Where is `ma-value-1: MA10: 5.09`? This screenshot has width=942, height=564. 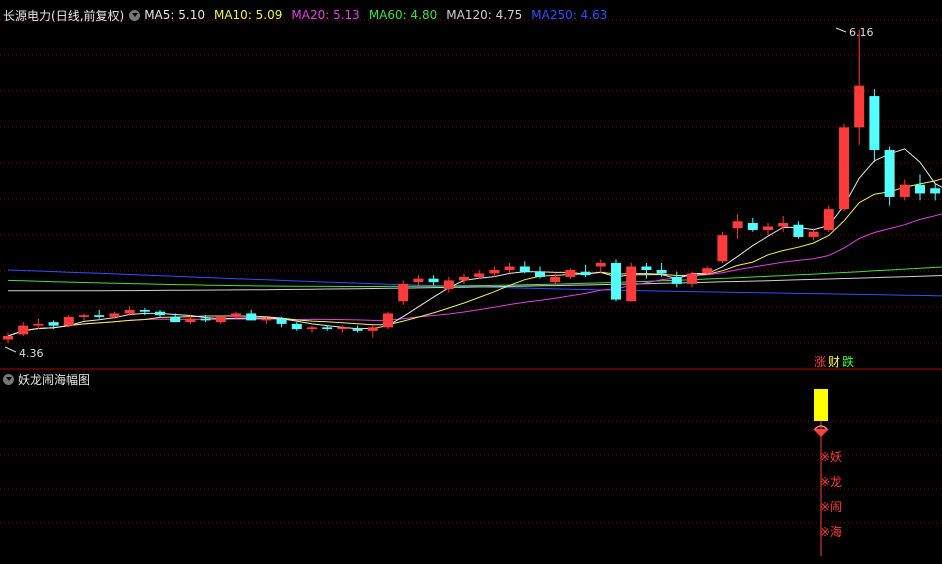 ma-value-1: MA10: 5.09 is located at coordinates (248, 15).